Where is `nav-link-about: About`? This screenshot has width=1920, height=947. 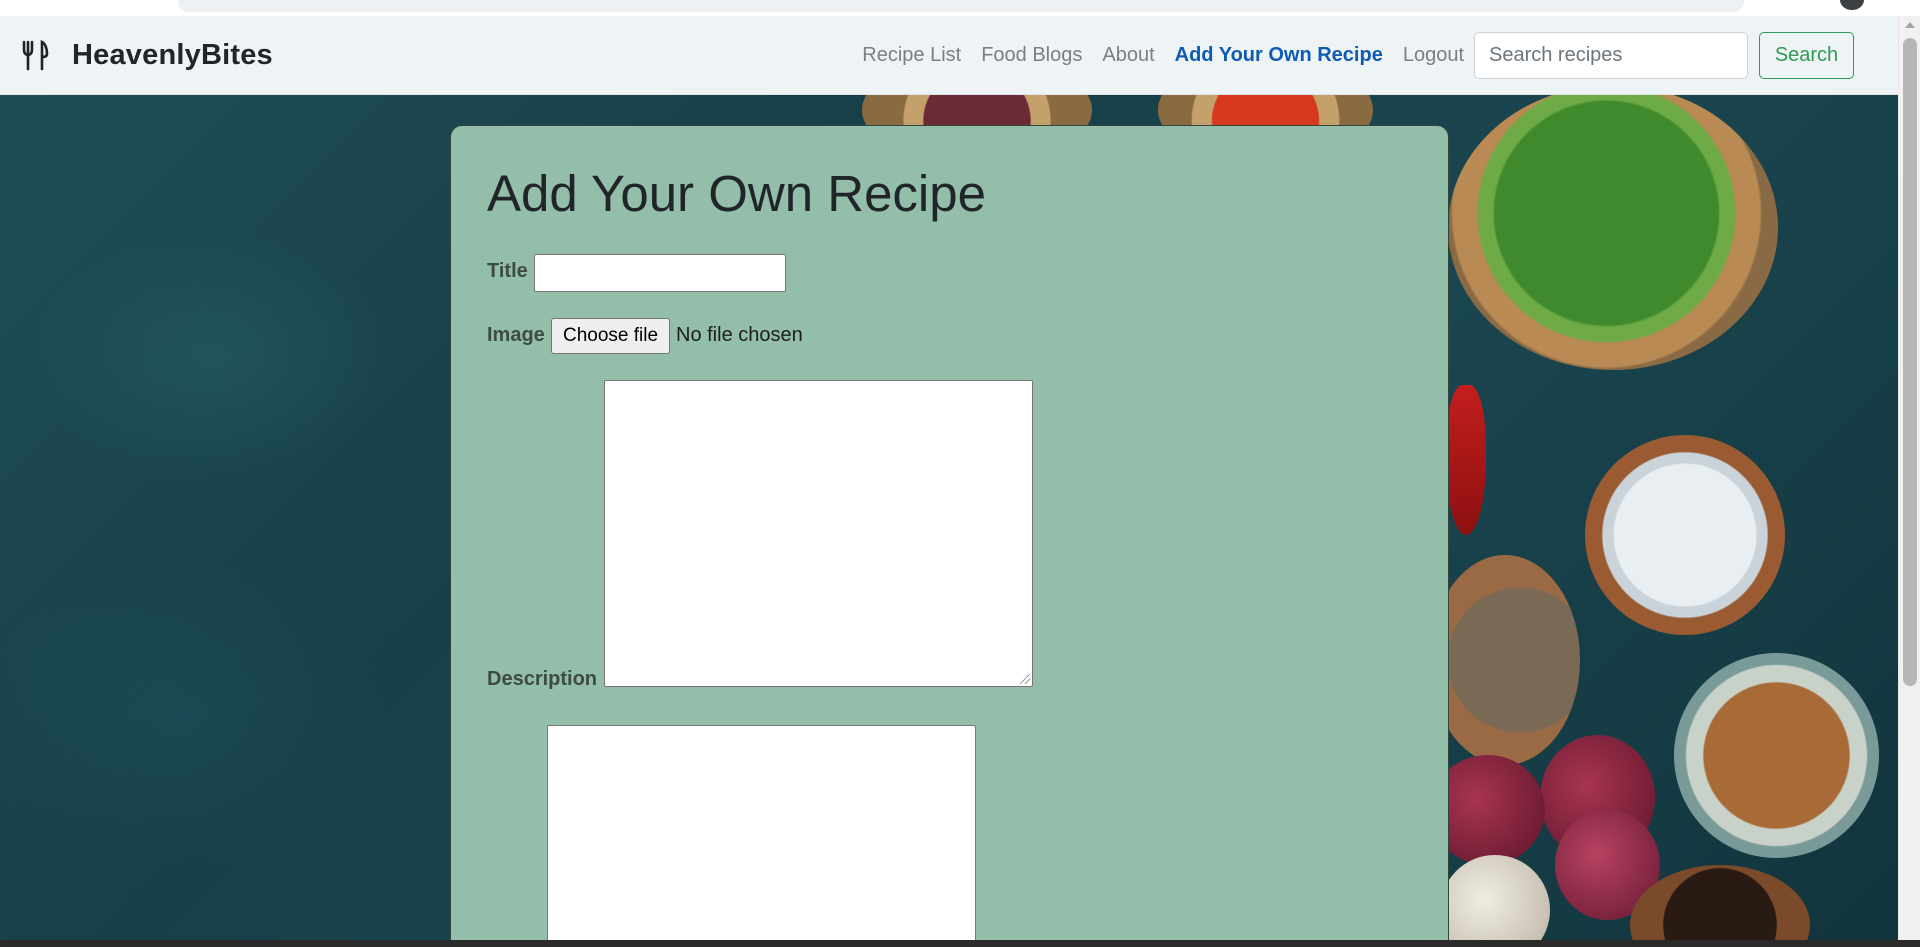 nav-link-about: About is located at coordinates (1128, 55).